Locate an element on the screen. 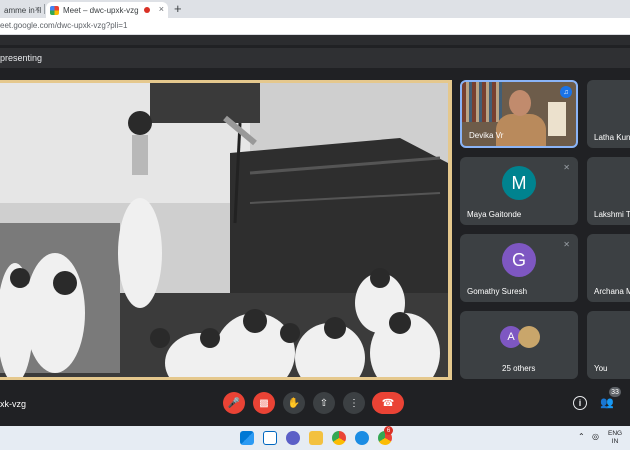 The width and height of the screenshot is (630, 450). microphone-off-button: 🎤 is located at coordinates (234, 403).